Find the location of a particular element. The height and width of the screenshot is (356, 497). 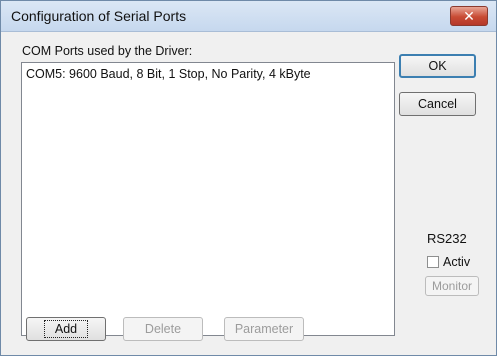

close-button: ✕ is located at coordinates (469, 16).